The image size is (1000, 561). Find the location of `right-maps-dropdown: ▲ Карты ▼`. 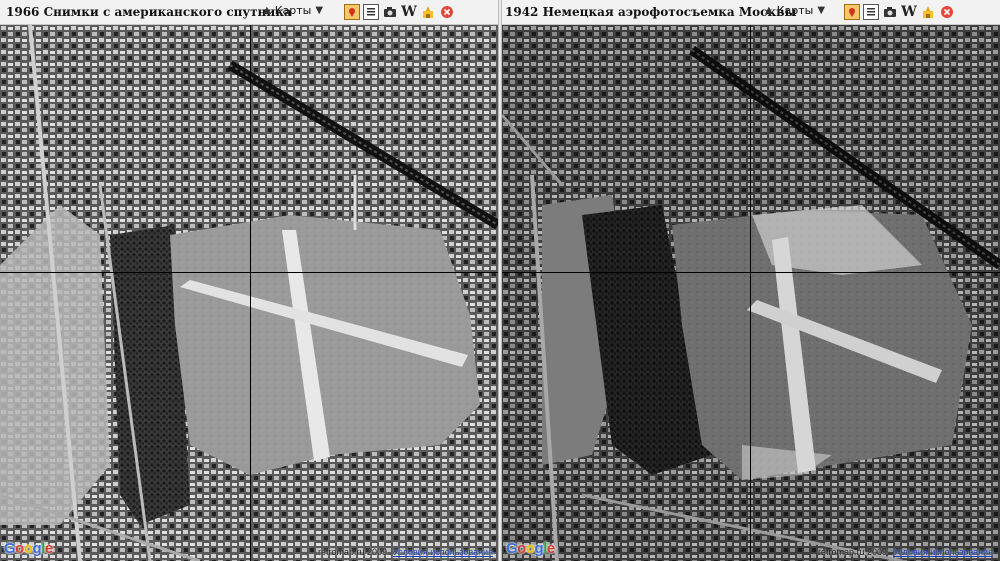

right-maps-dropdown: ▲ Карты ▼ is located at coordinates (795, 10).